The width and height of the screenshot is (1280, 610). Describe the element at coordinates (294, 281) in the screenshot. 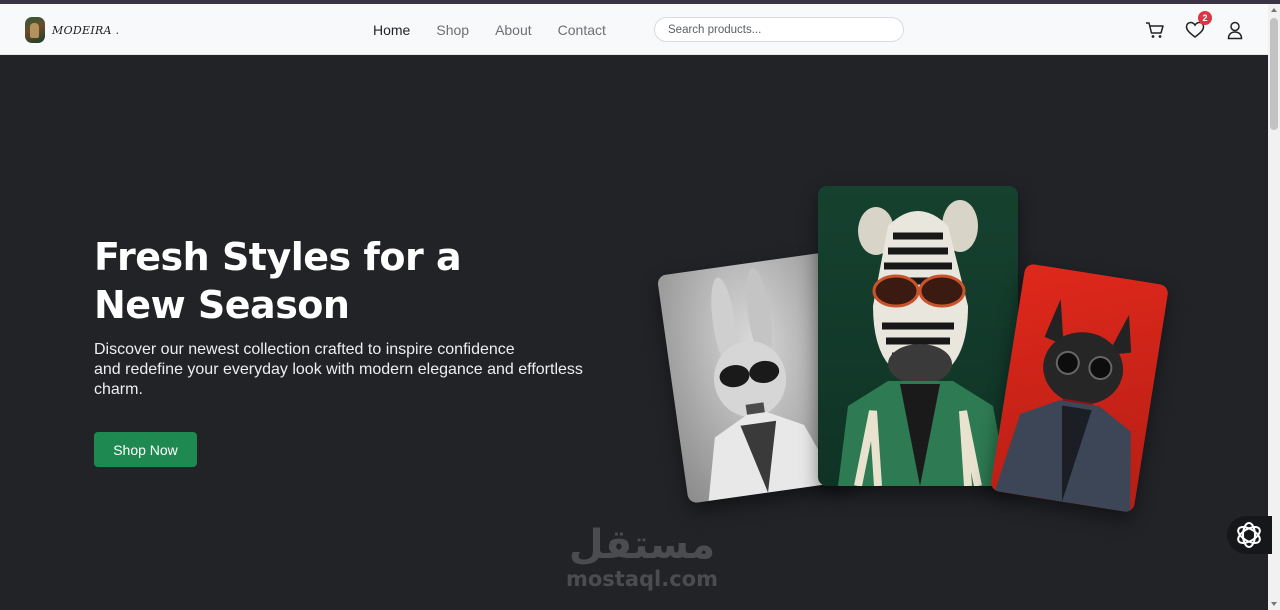

I see `hero-title: Fresh Styles for a New Season` at that location.